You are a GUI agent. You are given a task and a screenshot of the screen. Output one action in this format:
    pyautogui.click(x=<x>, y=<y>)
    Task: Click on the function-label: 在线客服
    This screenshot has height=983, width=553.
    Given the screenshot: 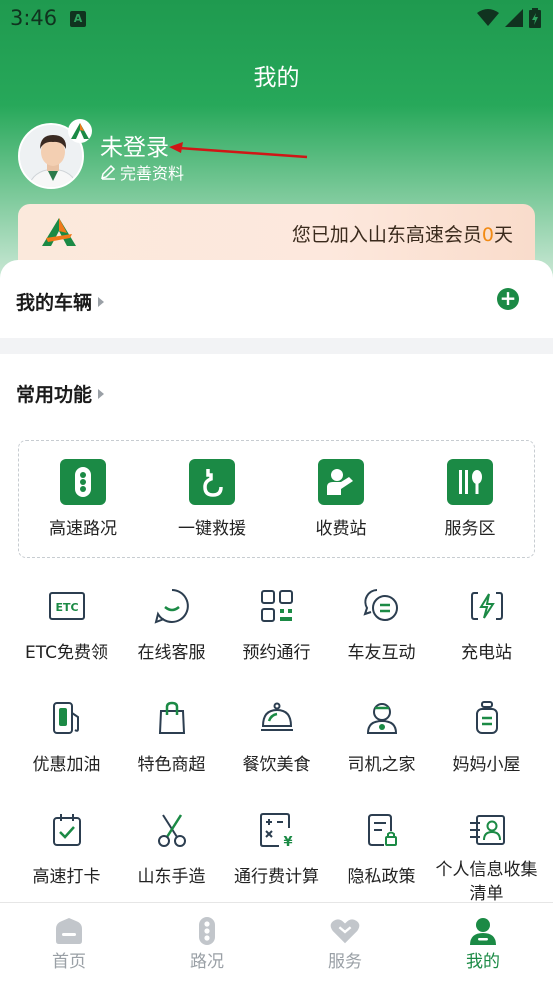 What is the action you would take?
    pyautogui.click(x=171, y=653)
    